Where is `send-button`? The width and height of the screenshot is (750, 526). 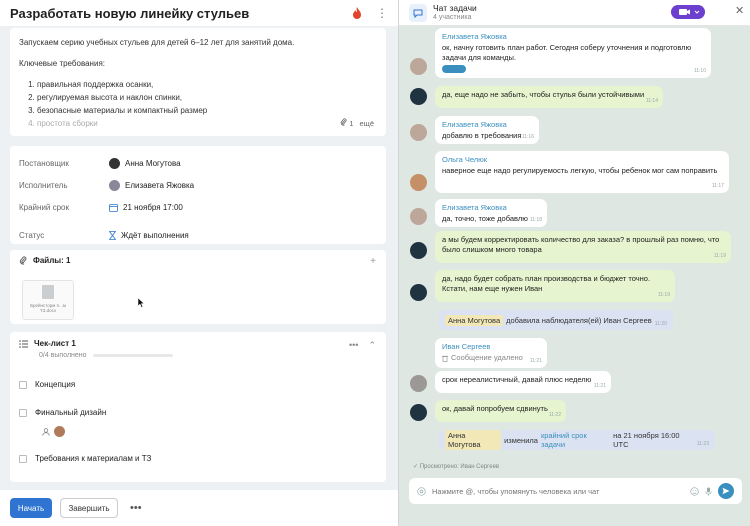 send-button is located at coordinates (726, 491).